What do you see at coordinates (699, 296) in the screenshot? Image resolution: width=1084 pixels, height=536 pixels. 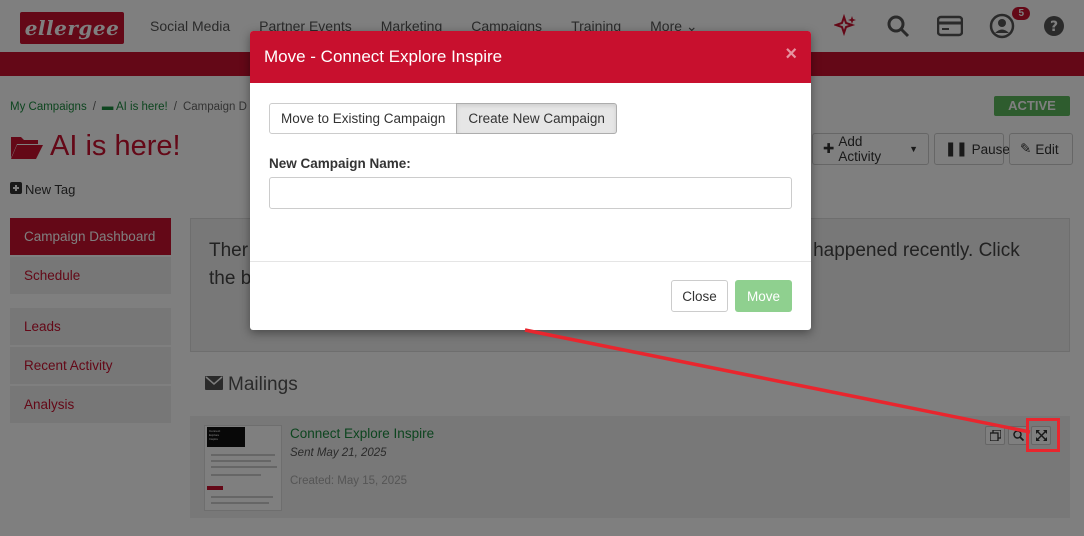 I see `close-button: Close` at bounding box center [699, 296].